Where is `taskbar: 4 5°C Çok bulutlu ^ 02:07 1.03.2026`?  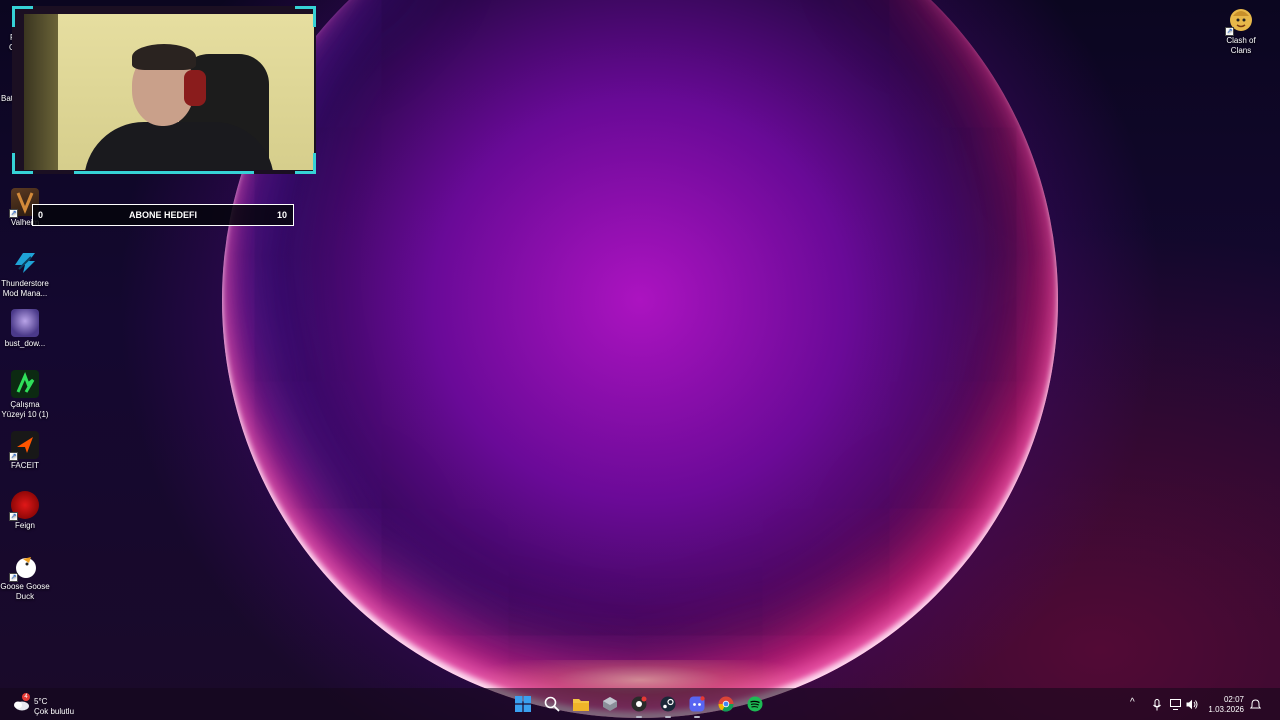 taskbar: 4 5°C Çok bulutlu ^ 02:07 1.03.2026 is located at coordinates (640, 704).